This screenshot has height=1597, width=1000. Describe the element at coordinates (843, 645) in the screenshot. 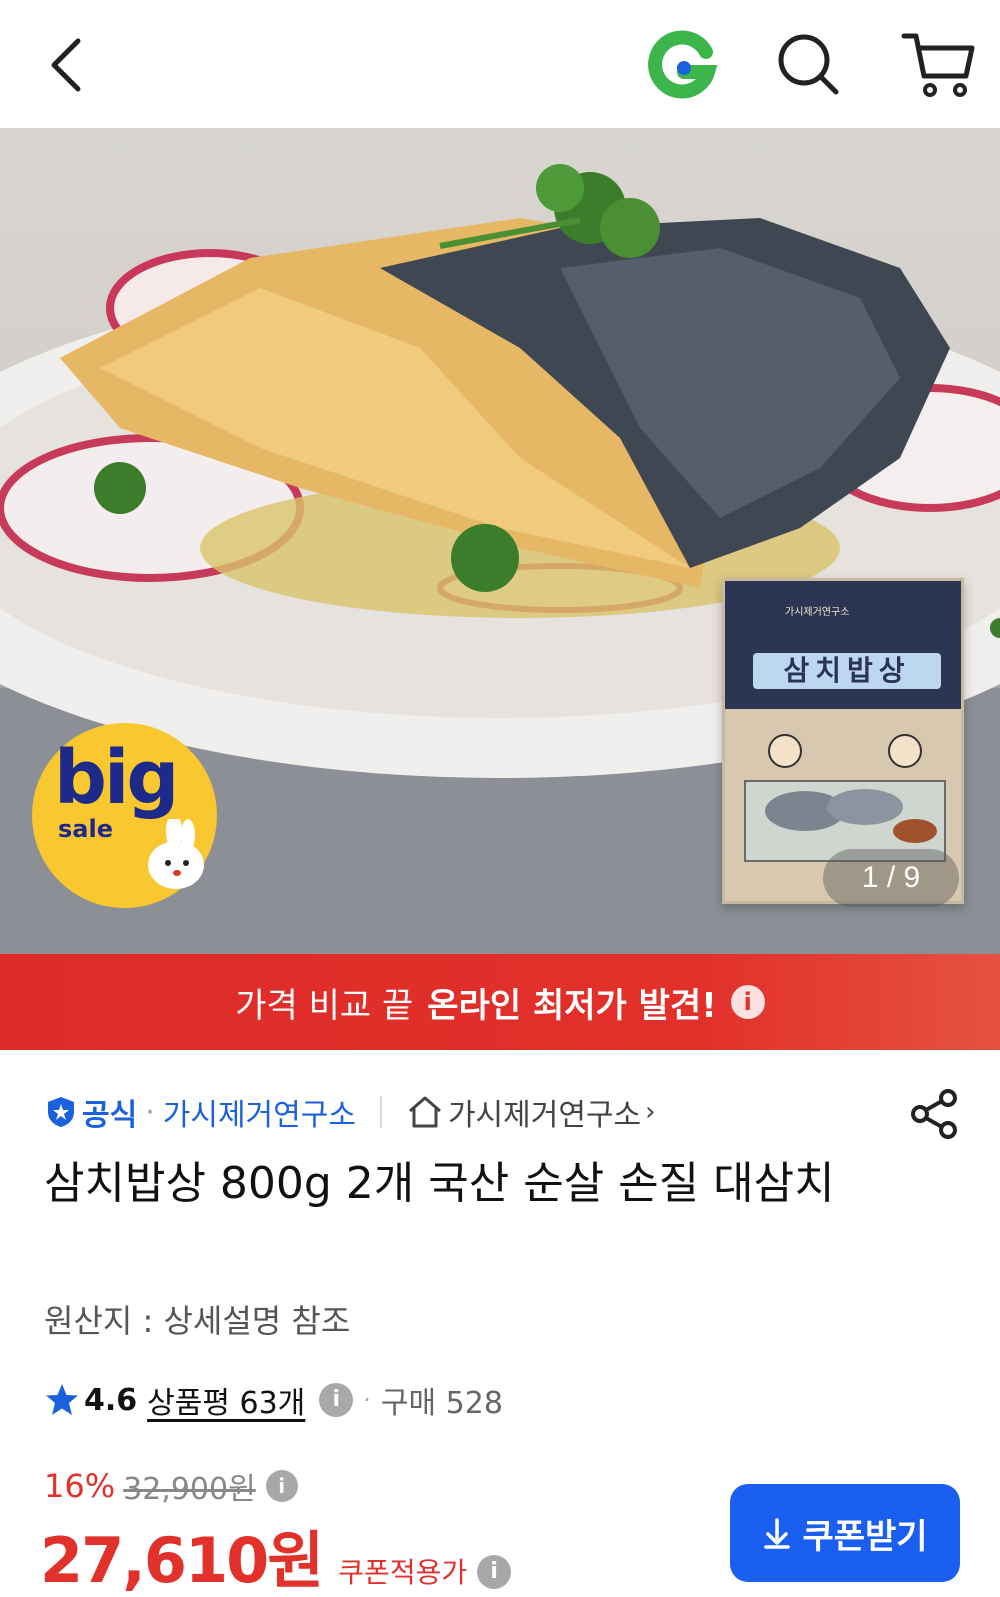

I see `package-night-background` at that location.